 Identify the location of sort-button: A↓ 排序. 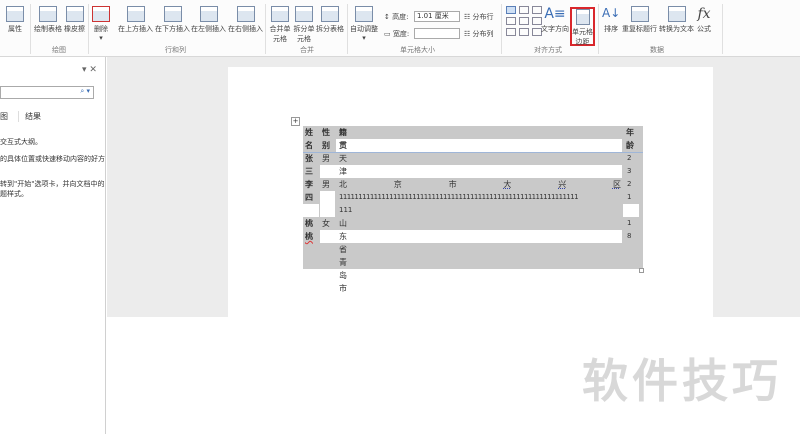
(611, 20).